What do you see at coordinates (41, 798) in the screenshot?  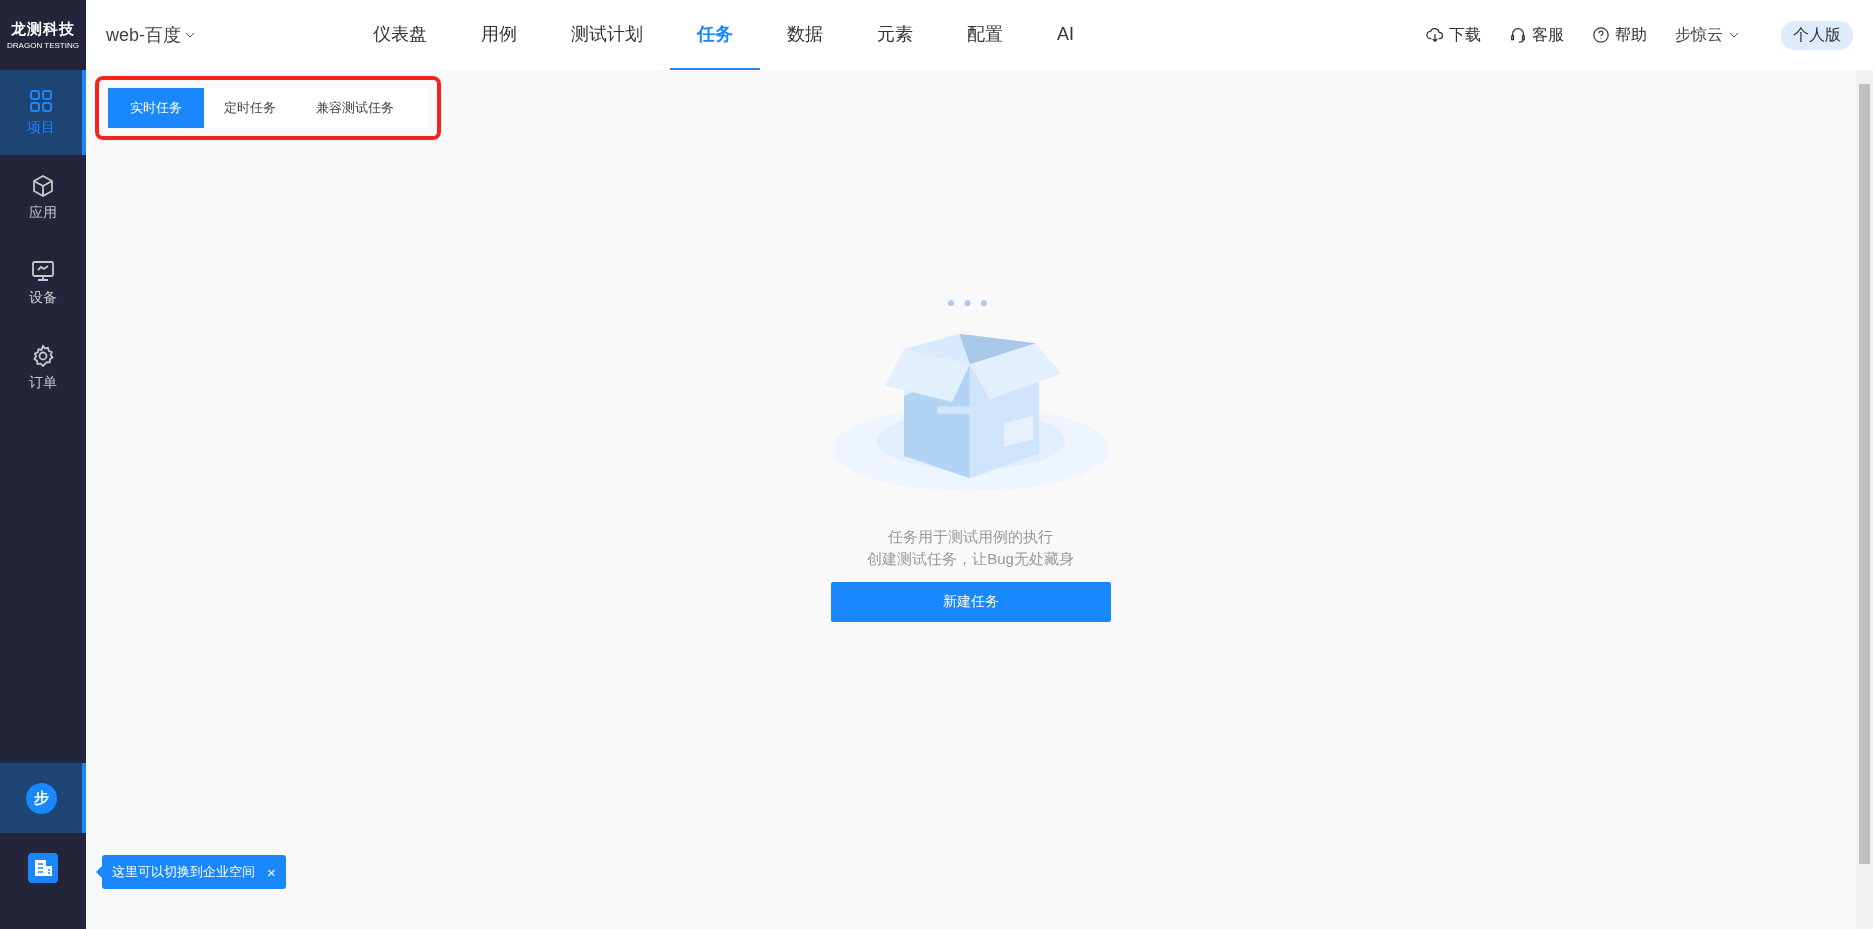 I see `user-avatar: 步` at bounding box center [41, 798].